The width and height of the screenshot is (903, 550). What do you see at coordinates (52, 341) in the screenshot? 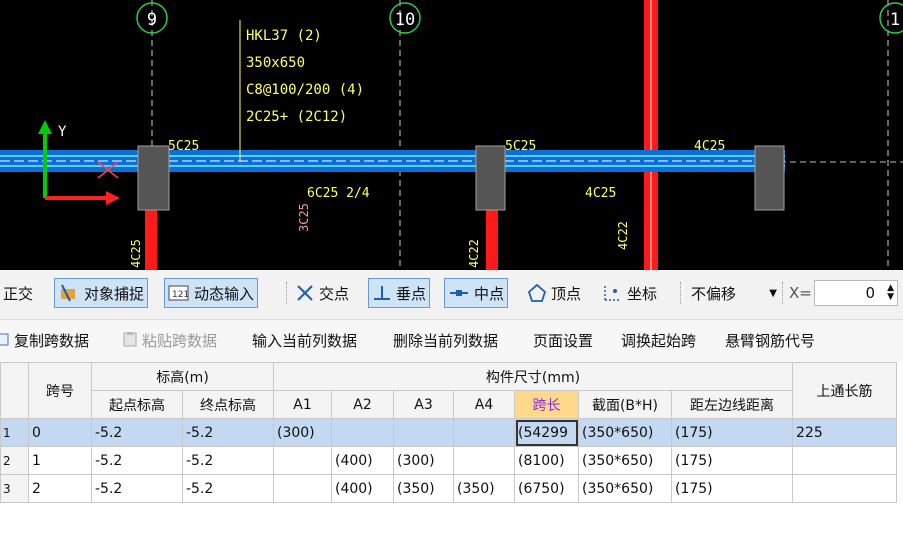
I see `copy-span-label: 复制跨数据` at bounding box center [52, 341].